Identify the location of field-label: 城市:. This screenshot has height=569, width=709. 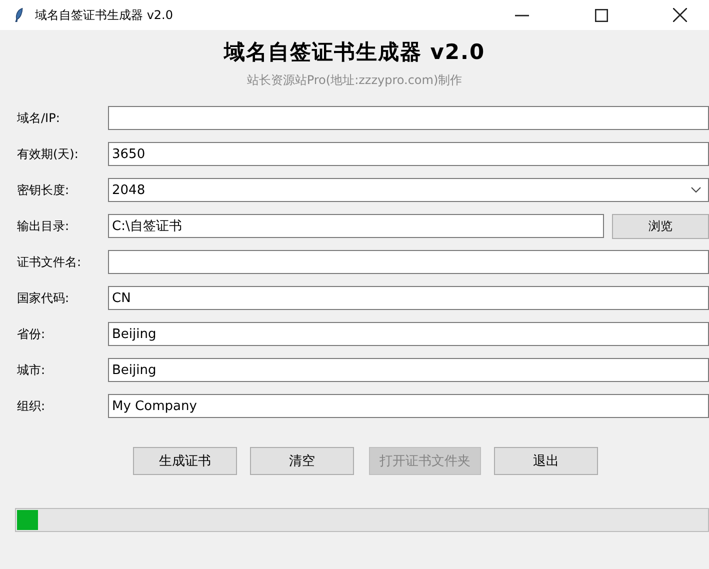
(31, 370).